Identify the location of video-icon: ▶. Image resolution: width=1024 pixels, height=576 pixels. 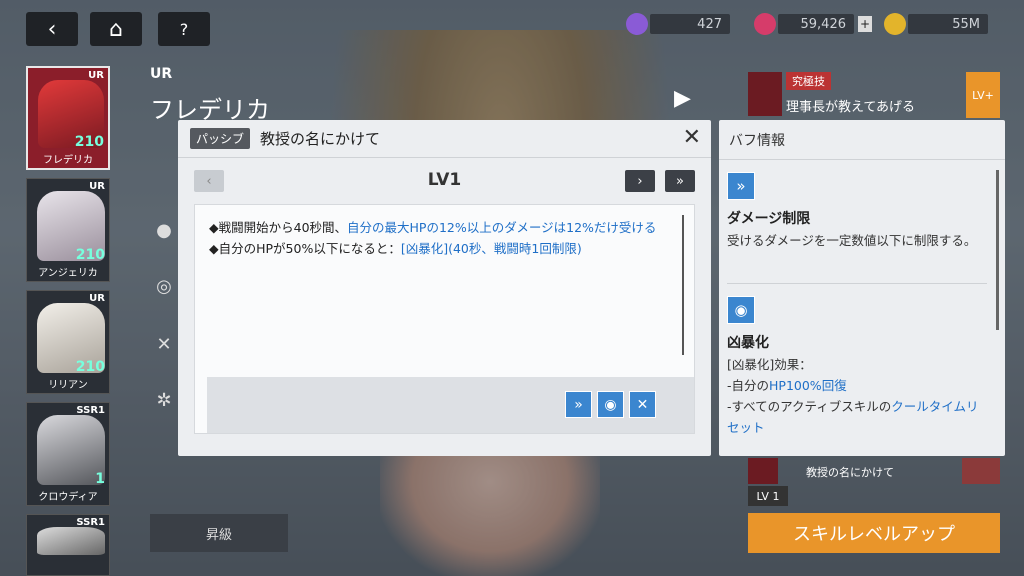
(682, 98).